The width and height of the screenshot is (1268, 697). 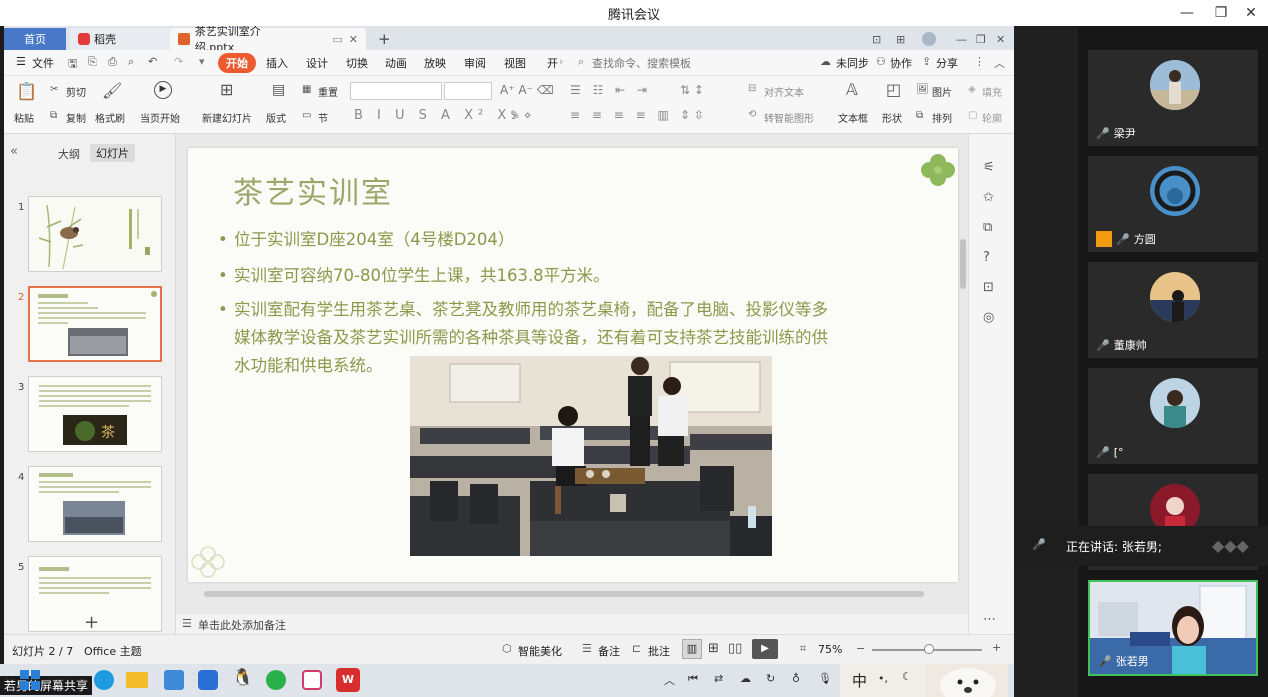 What do you see at coordinates (789, 117) in the screenshot?
I see `smartart-button: 转智能图形` at bounding box center [789, 117].